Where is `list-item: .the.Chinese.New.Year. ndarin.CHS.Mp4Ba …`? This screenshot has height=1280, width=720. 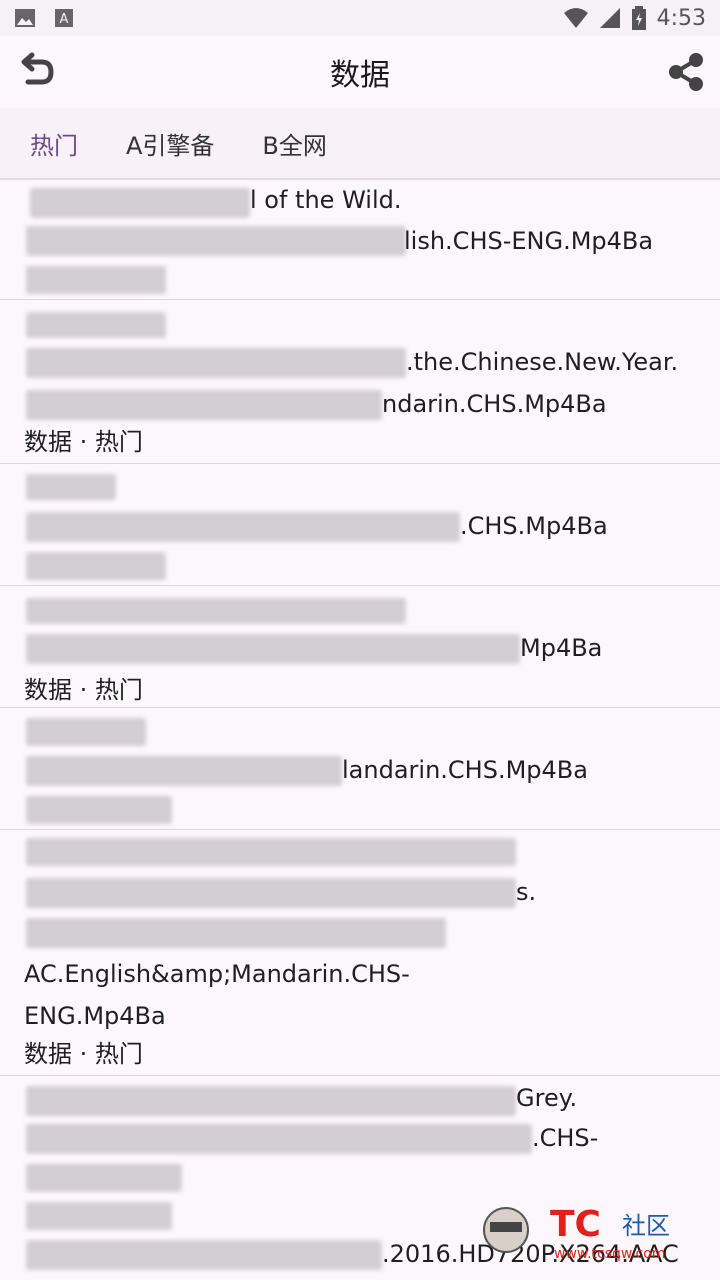 list-item: .the.Chinese.New.Year. ndarin.CHS.Mp4Ba … is located at coordinates (360, 382).